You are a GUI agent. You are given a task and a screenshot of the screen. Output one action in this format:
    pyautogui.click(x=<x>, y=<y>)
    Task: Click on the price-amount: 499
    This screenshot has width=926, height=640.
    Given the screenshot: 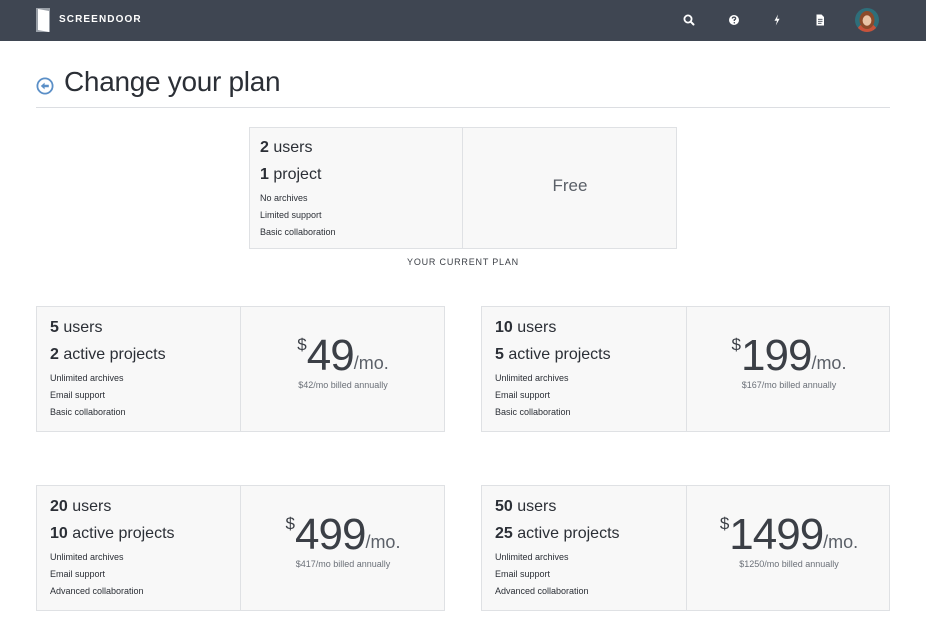 What is the action you would take?
    pyautogui.click(x=330, y=534)
    